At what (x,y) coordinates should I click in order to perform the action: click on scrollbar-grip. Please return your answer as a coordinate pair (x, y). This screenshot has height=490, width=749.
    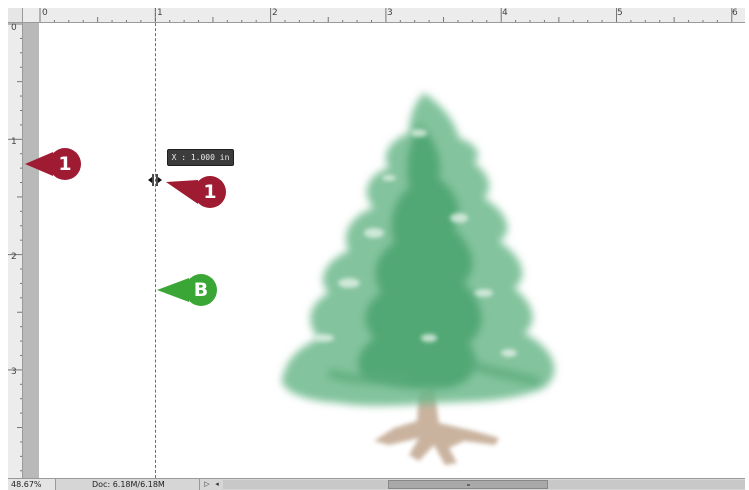
    Looking at the image, I should click on (468, 485).